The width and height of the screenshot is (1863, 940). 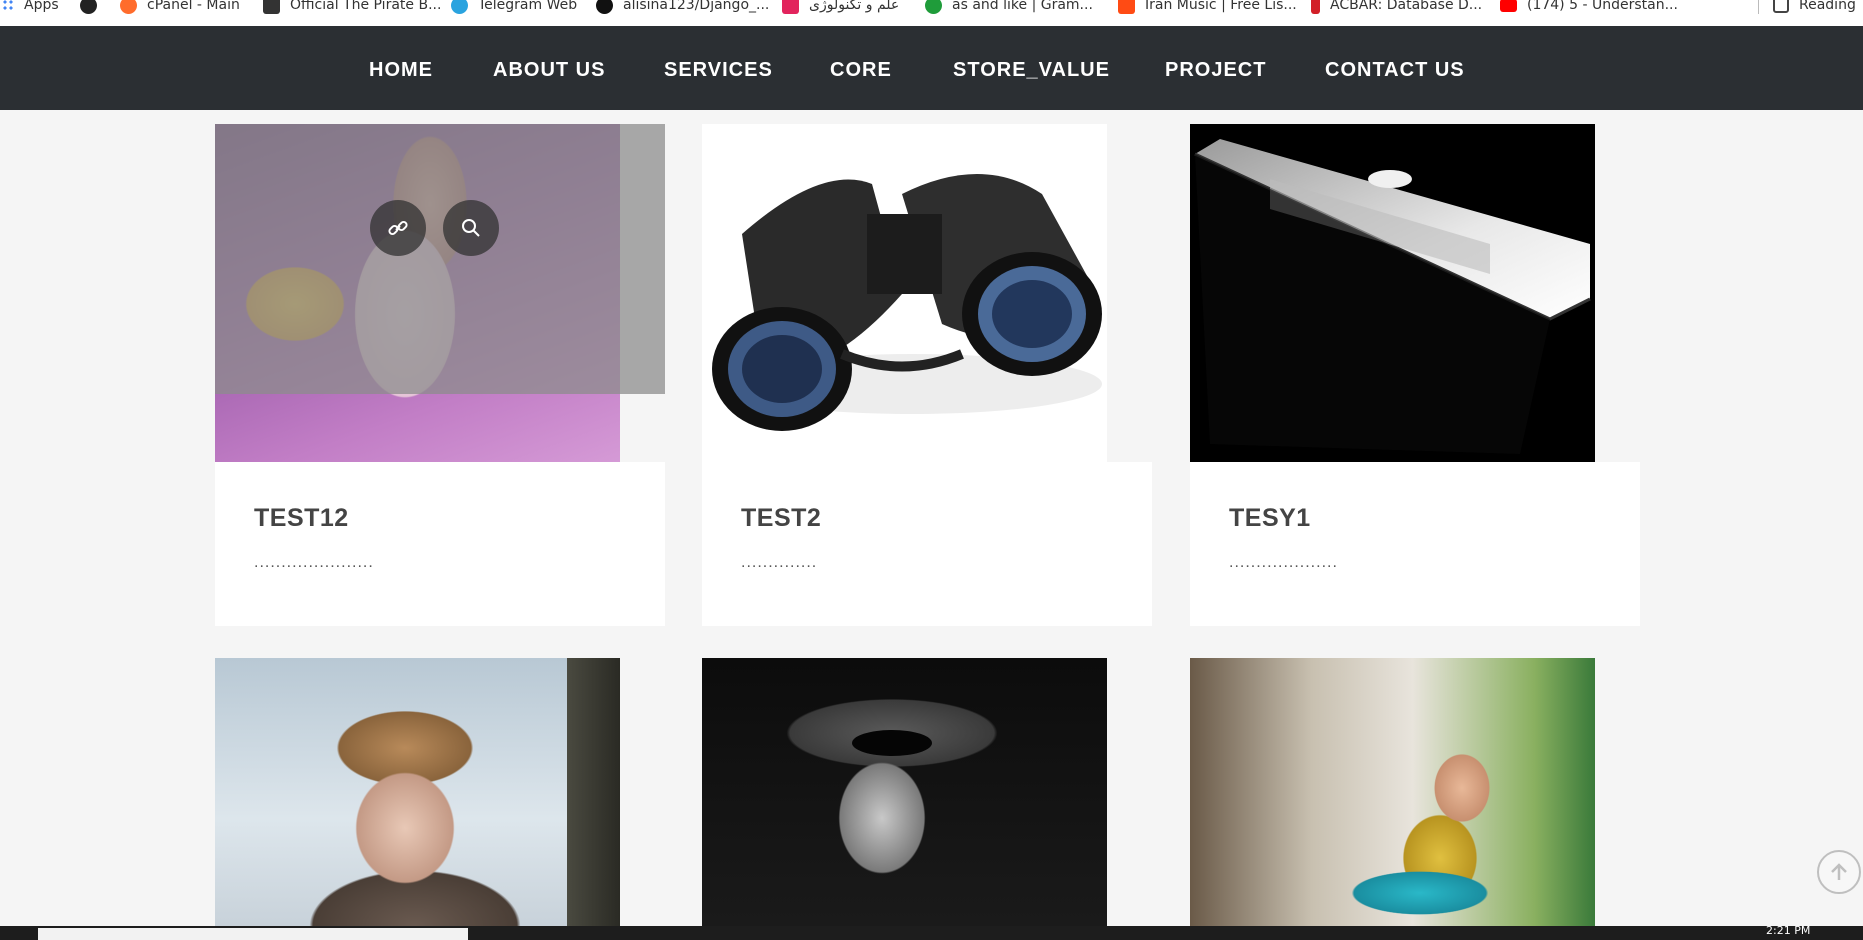 I want to click on cpanel-icon, so click(x=128, y=7).